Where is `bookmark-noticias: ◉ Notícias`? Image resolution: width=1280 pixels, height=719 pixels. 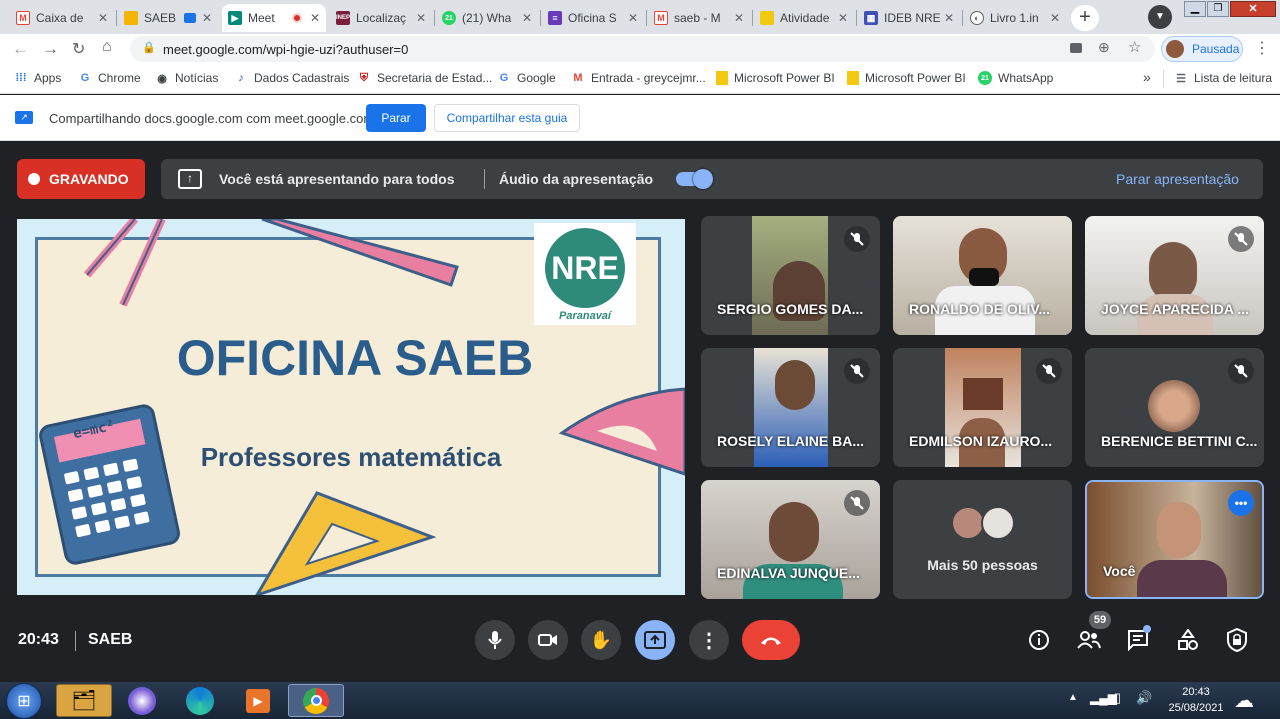 bookmark-noticias: ◉ Notícias is located at coordinates (186, 78).